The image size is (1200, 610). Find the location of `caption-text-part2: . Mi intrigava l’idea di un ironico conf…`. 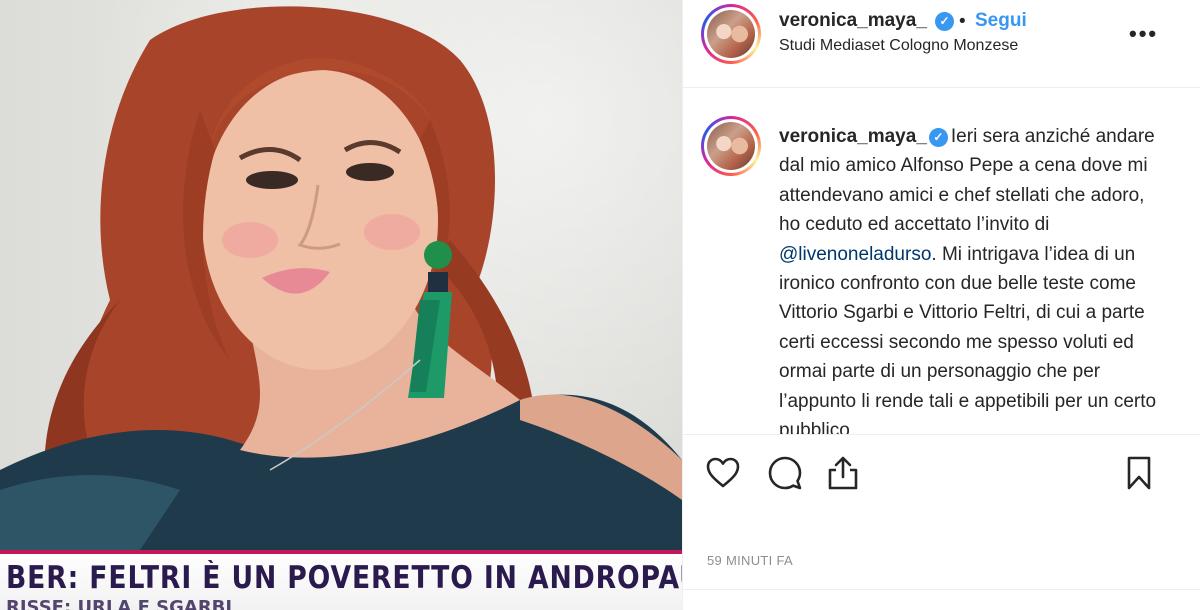

caption-text-part2: . Mi intrigava l’idea di un ironico conf… is located at coordinates (968, 338).